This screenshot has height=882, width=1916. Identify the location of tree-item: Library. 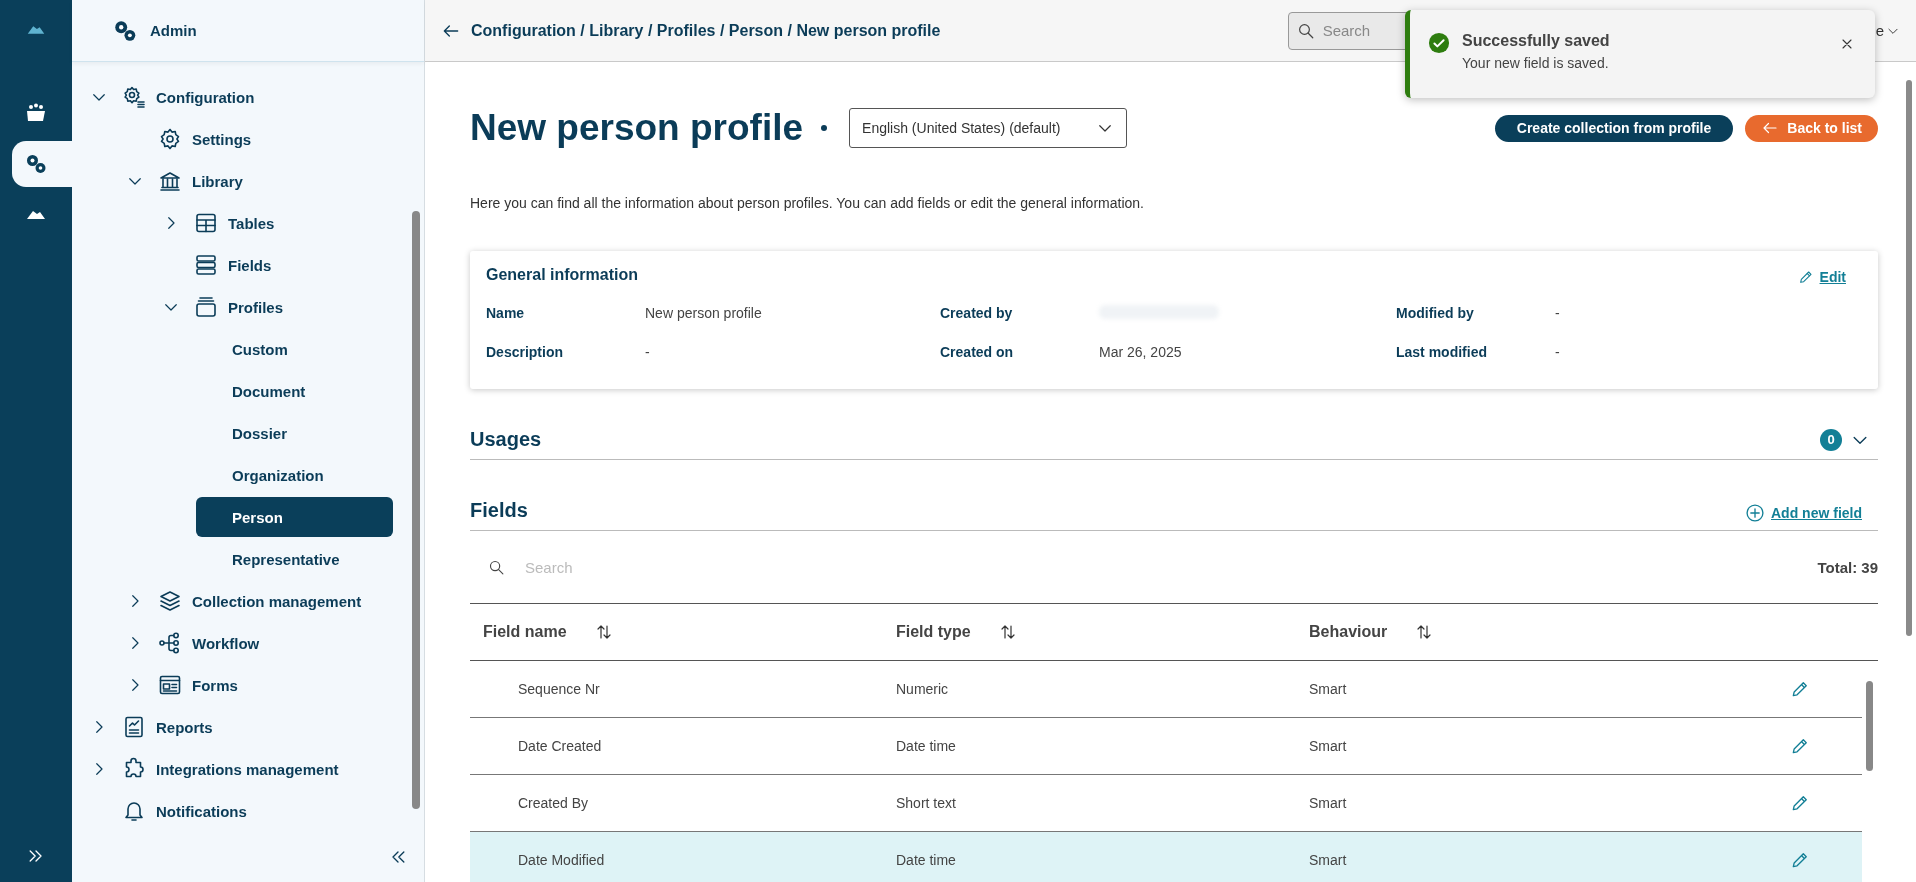
(190, 181).